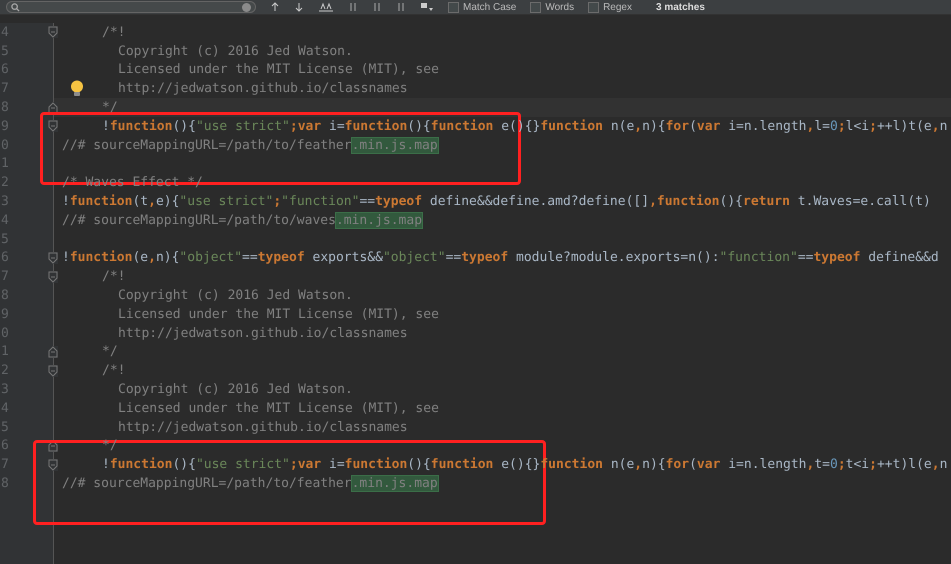 The image size is (951, 564). What do you see at coordinates (131, 7) in the screenshot?
I see `search-field` at bounding box center [131, 7].